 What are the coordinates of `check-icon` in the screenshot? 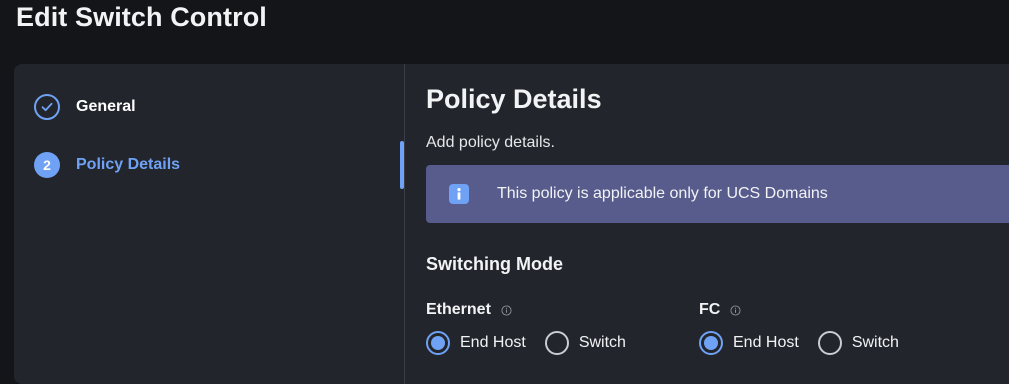 It's located at (47, 107).